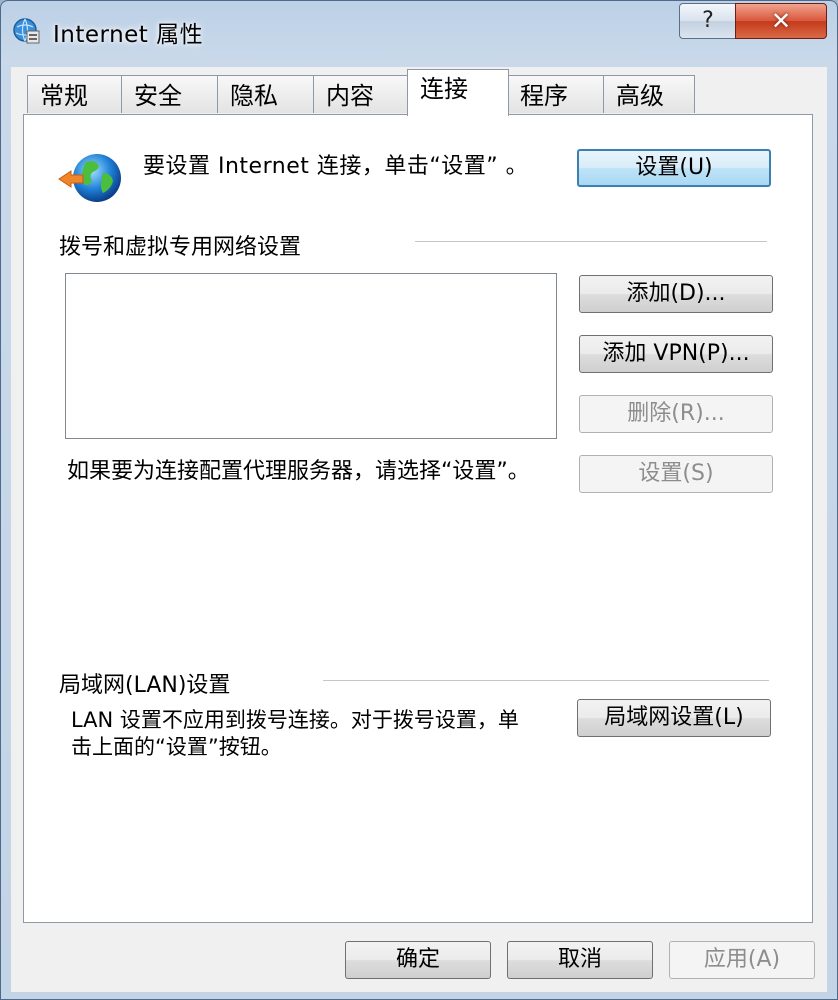 Image resolution: width=838 pixels, height=1000 pixels. What do you see at coordinates (311, 356) in the screenshot?
I see `connections-listbox` at bounding box center [311, 356].